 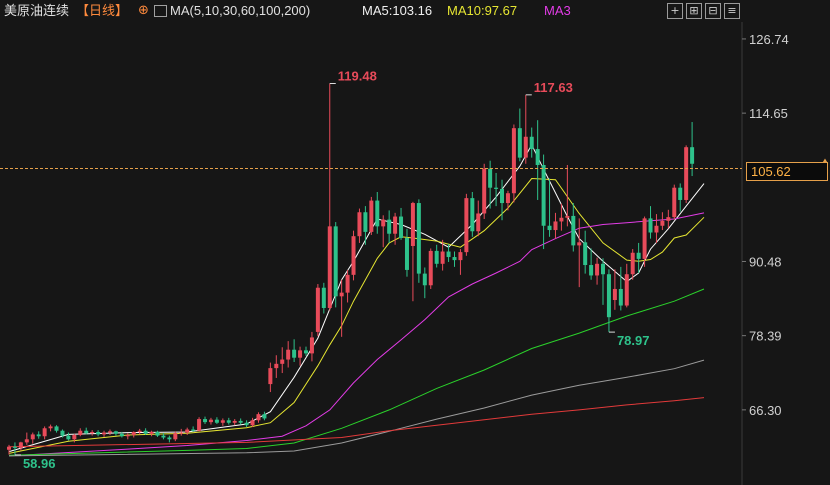 What do you see at coordinates (765, 261) in the screenshot?
I see `y-tick-label: 90.48` at bounding box center [765, 261].